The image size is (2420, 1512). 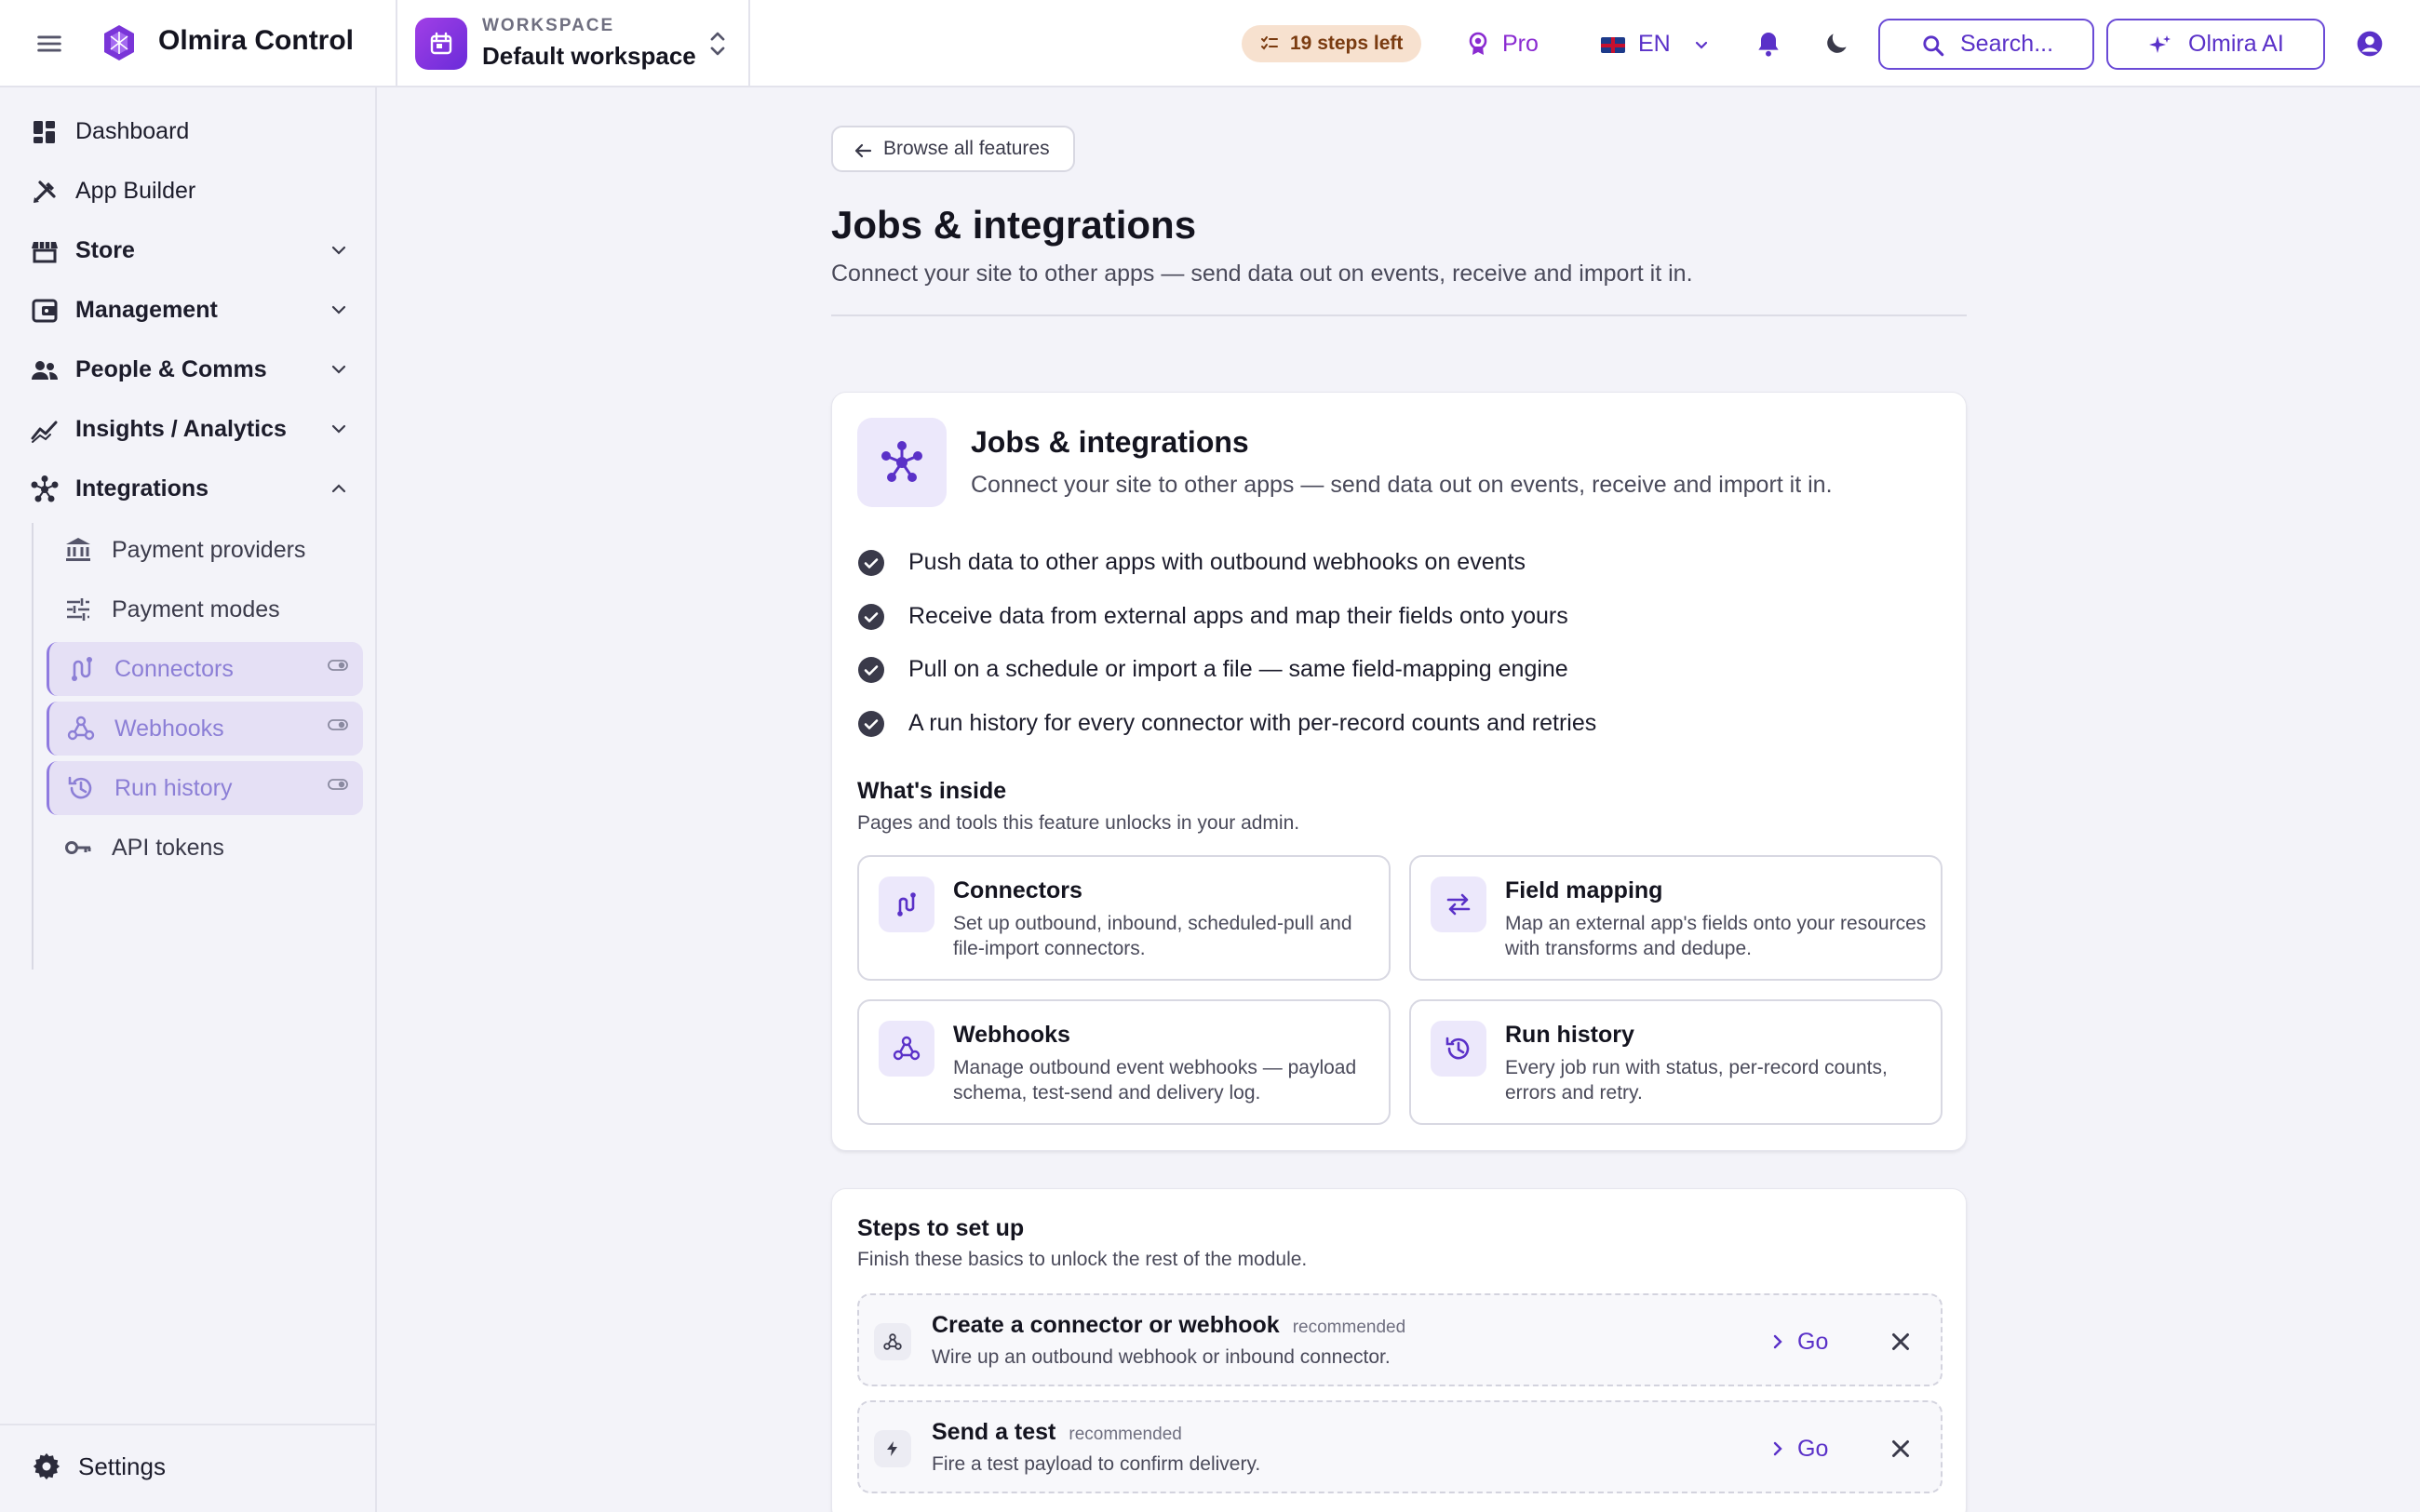 I want to click on sidebar-item-integrations: Integrations, so click(x=187, y=490).